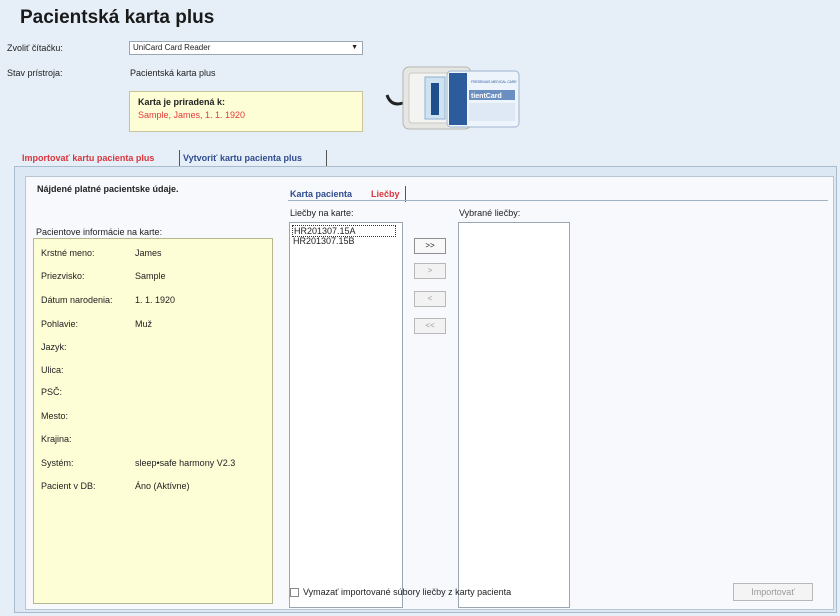 This screenshot has height=616, width=840. I want to click on device-state-value: Pacientská karta plus, so click(173, 73).